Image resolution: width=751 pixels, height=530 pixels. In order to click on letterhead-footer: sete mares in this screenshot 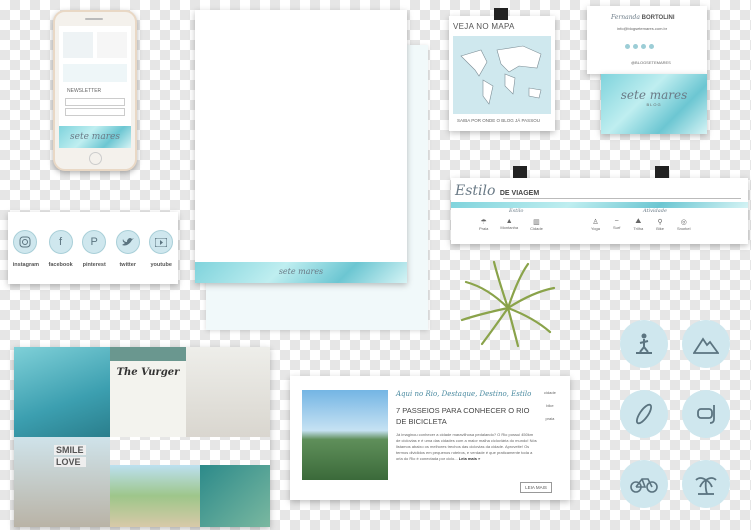, I will do `click(301, 272)`.